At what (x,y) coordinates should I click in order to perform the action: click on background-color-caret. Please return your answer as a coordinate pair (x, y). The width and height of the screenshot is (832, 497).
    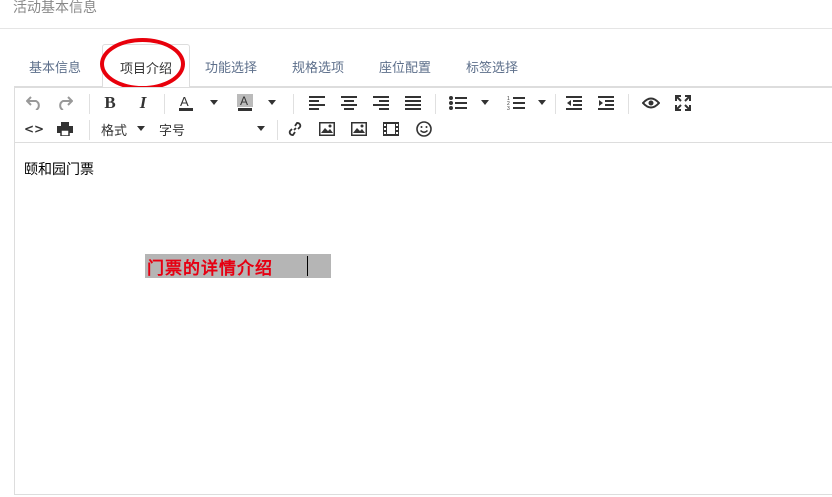
    Looking at the image, I should click on (272, 102).